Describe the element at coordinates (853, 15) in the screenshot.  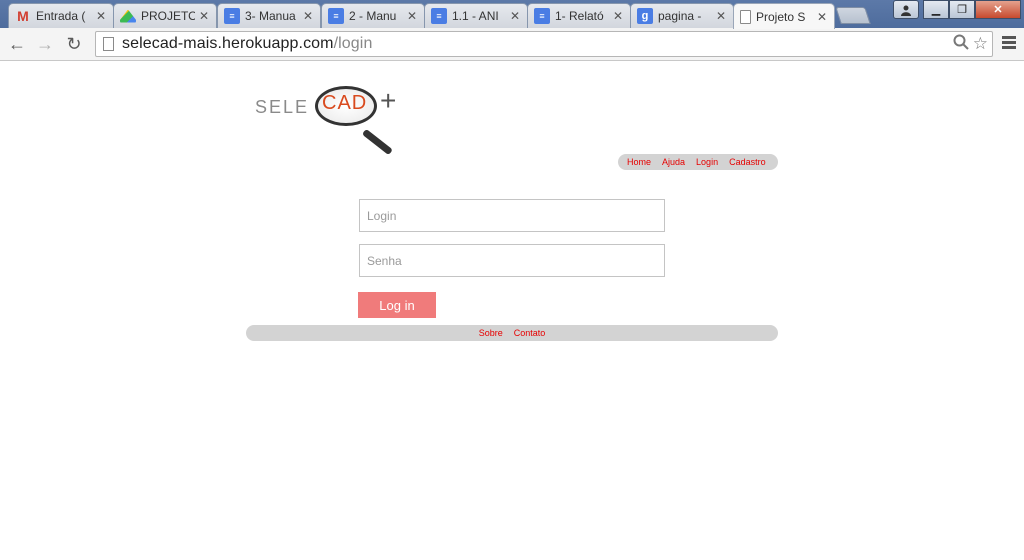
I see `new-tab-button` at that location.